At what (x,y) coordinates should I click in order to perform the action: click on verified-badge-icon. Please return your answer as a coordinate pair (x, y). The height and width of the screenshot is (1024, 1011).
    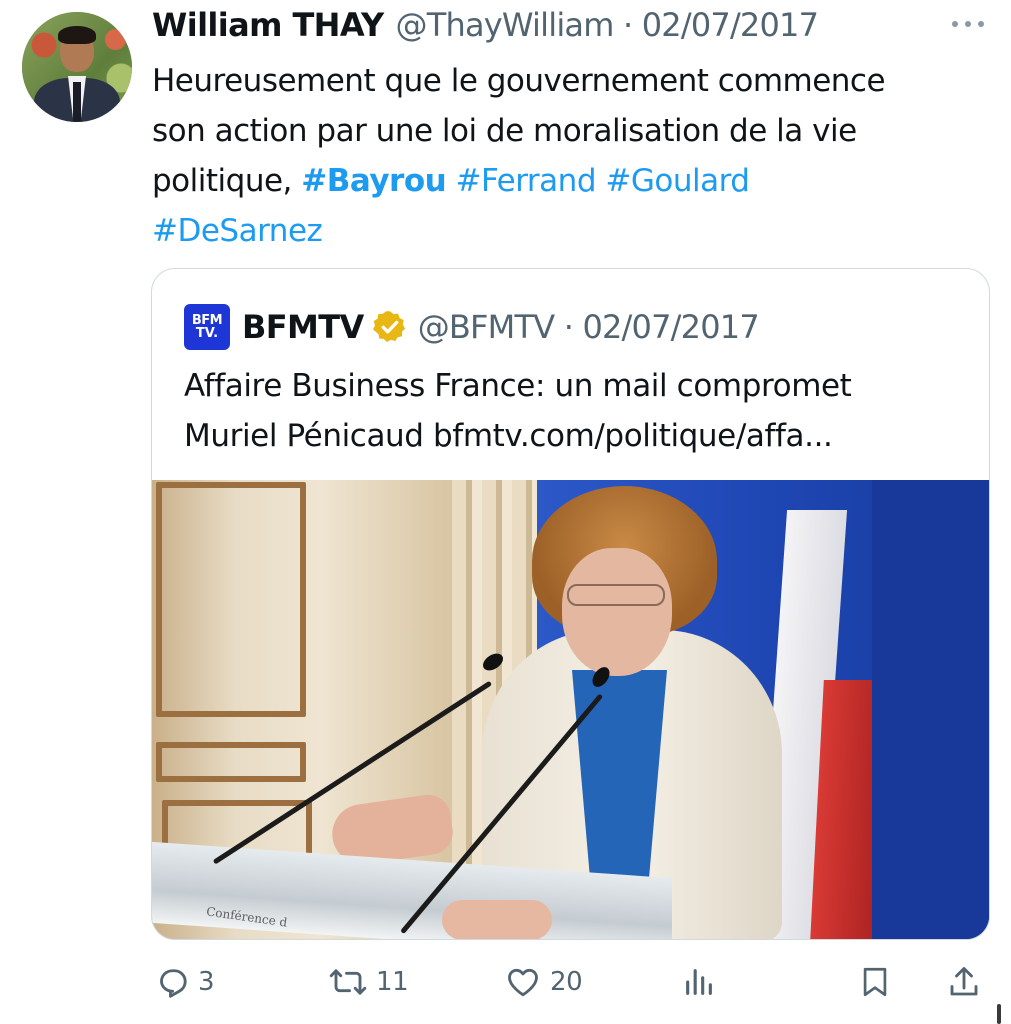
    Looking at the image, I should click on (390, 327).